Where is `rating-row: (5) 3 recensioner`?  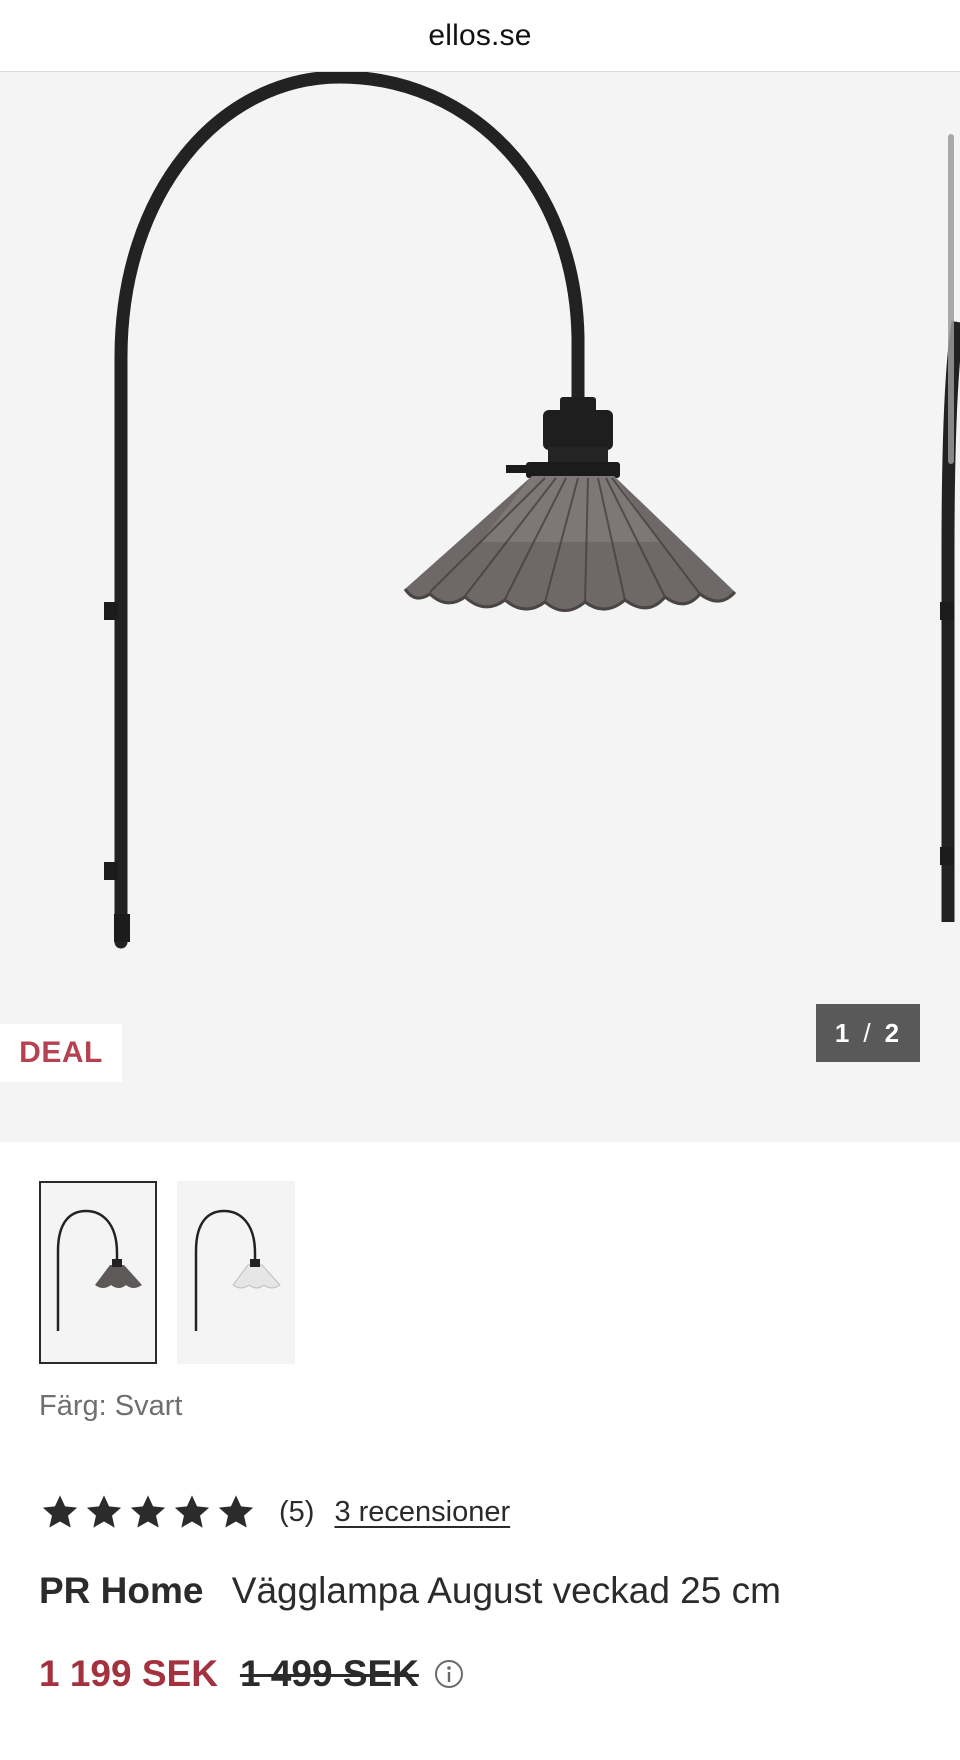 rating-row: (5) 3 recensioner is located at coordinates (274, 1512).